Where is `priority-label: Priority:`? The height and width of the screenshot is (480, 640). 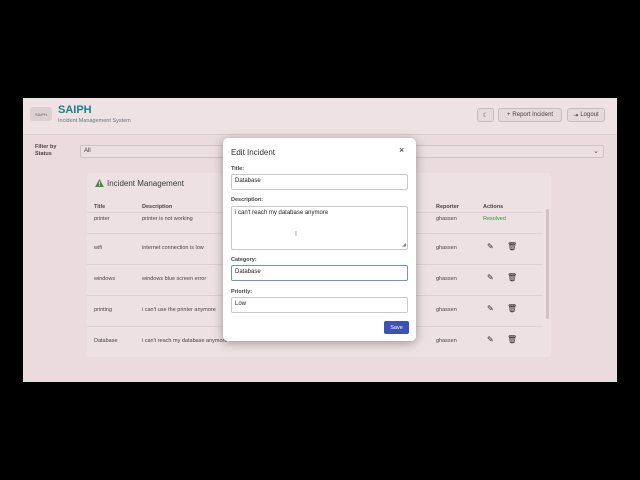 priority-label: Priority: is located at coordinates (242, 292).